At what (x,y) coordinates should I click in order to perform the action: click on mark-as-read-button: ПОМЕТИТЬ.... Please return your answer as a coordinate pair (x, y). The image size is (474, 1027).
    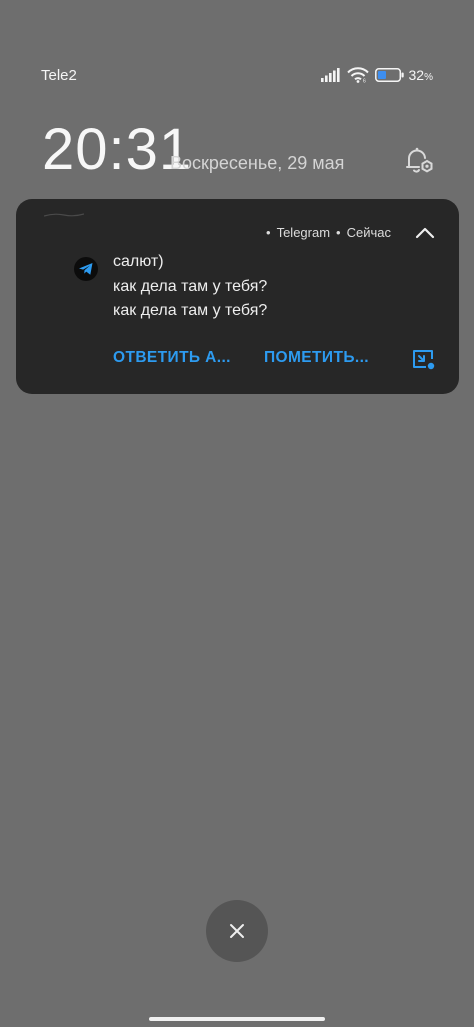
    Looking at the image, I should click on (316, 358).